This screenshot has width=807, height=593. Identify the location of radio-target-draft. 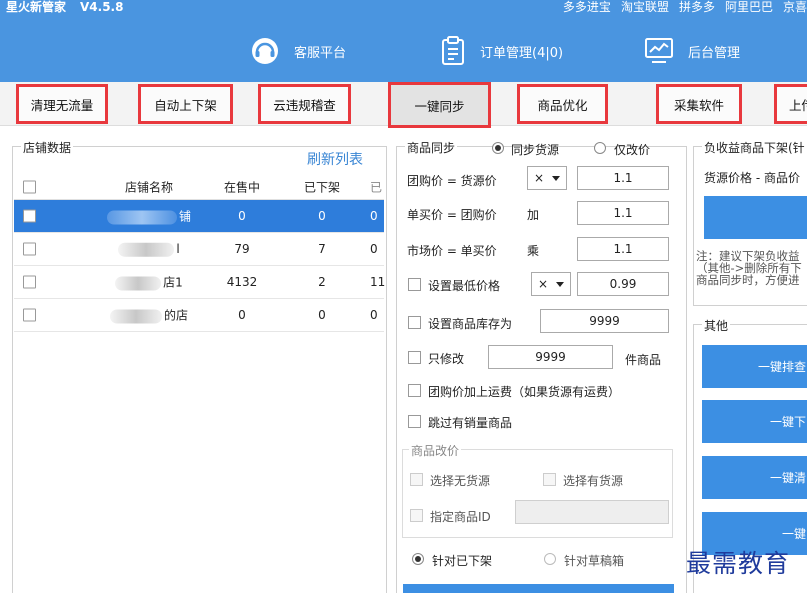
(550, 559).